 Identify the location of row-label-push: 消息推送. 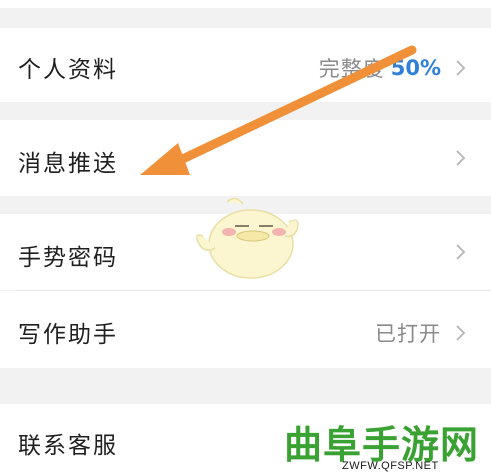
(68, 164).